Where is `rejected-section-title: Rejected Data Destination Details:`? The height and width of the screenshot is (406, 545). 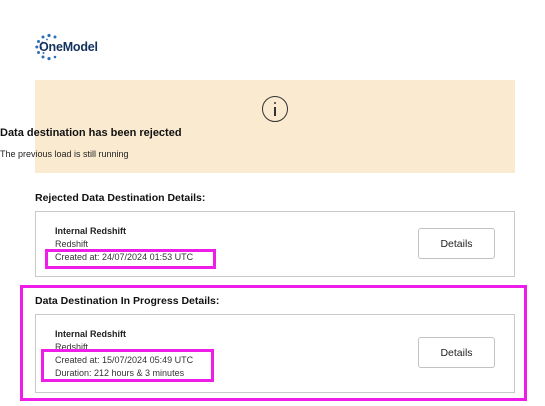
rejected-section-title: Rejected Data Destination Details: is located at coordinates (120, 198).